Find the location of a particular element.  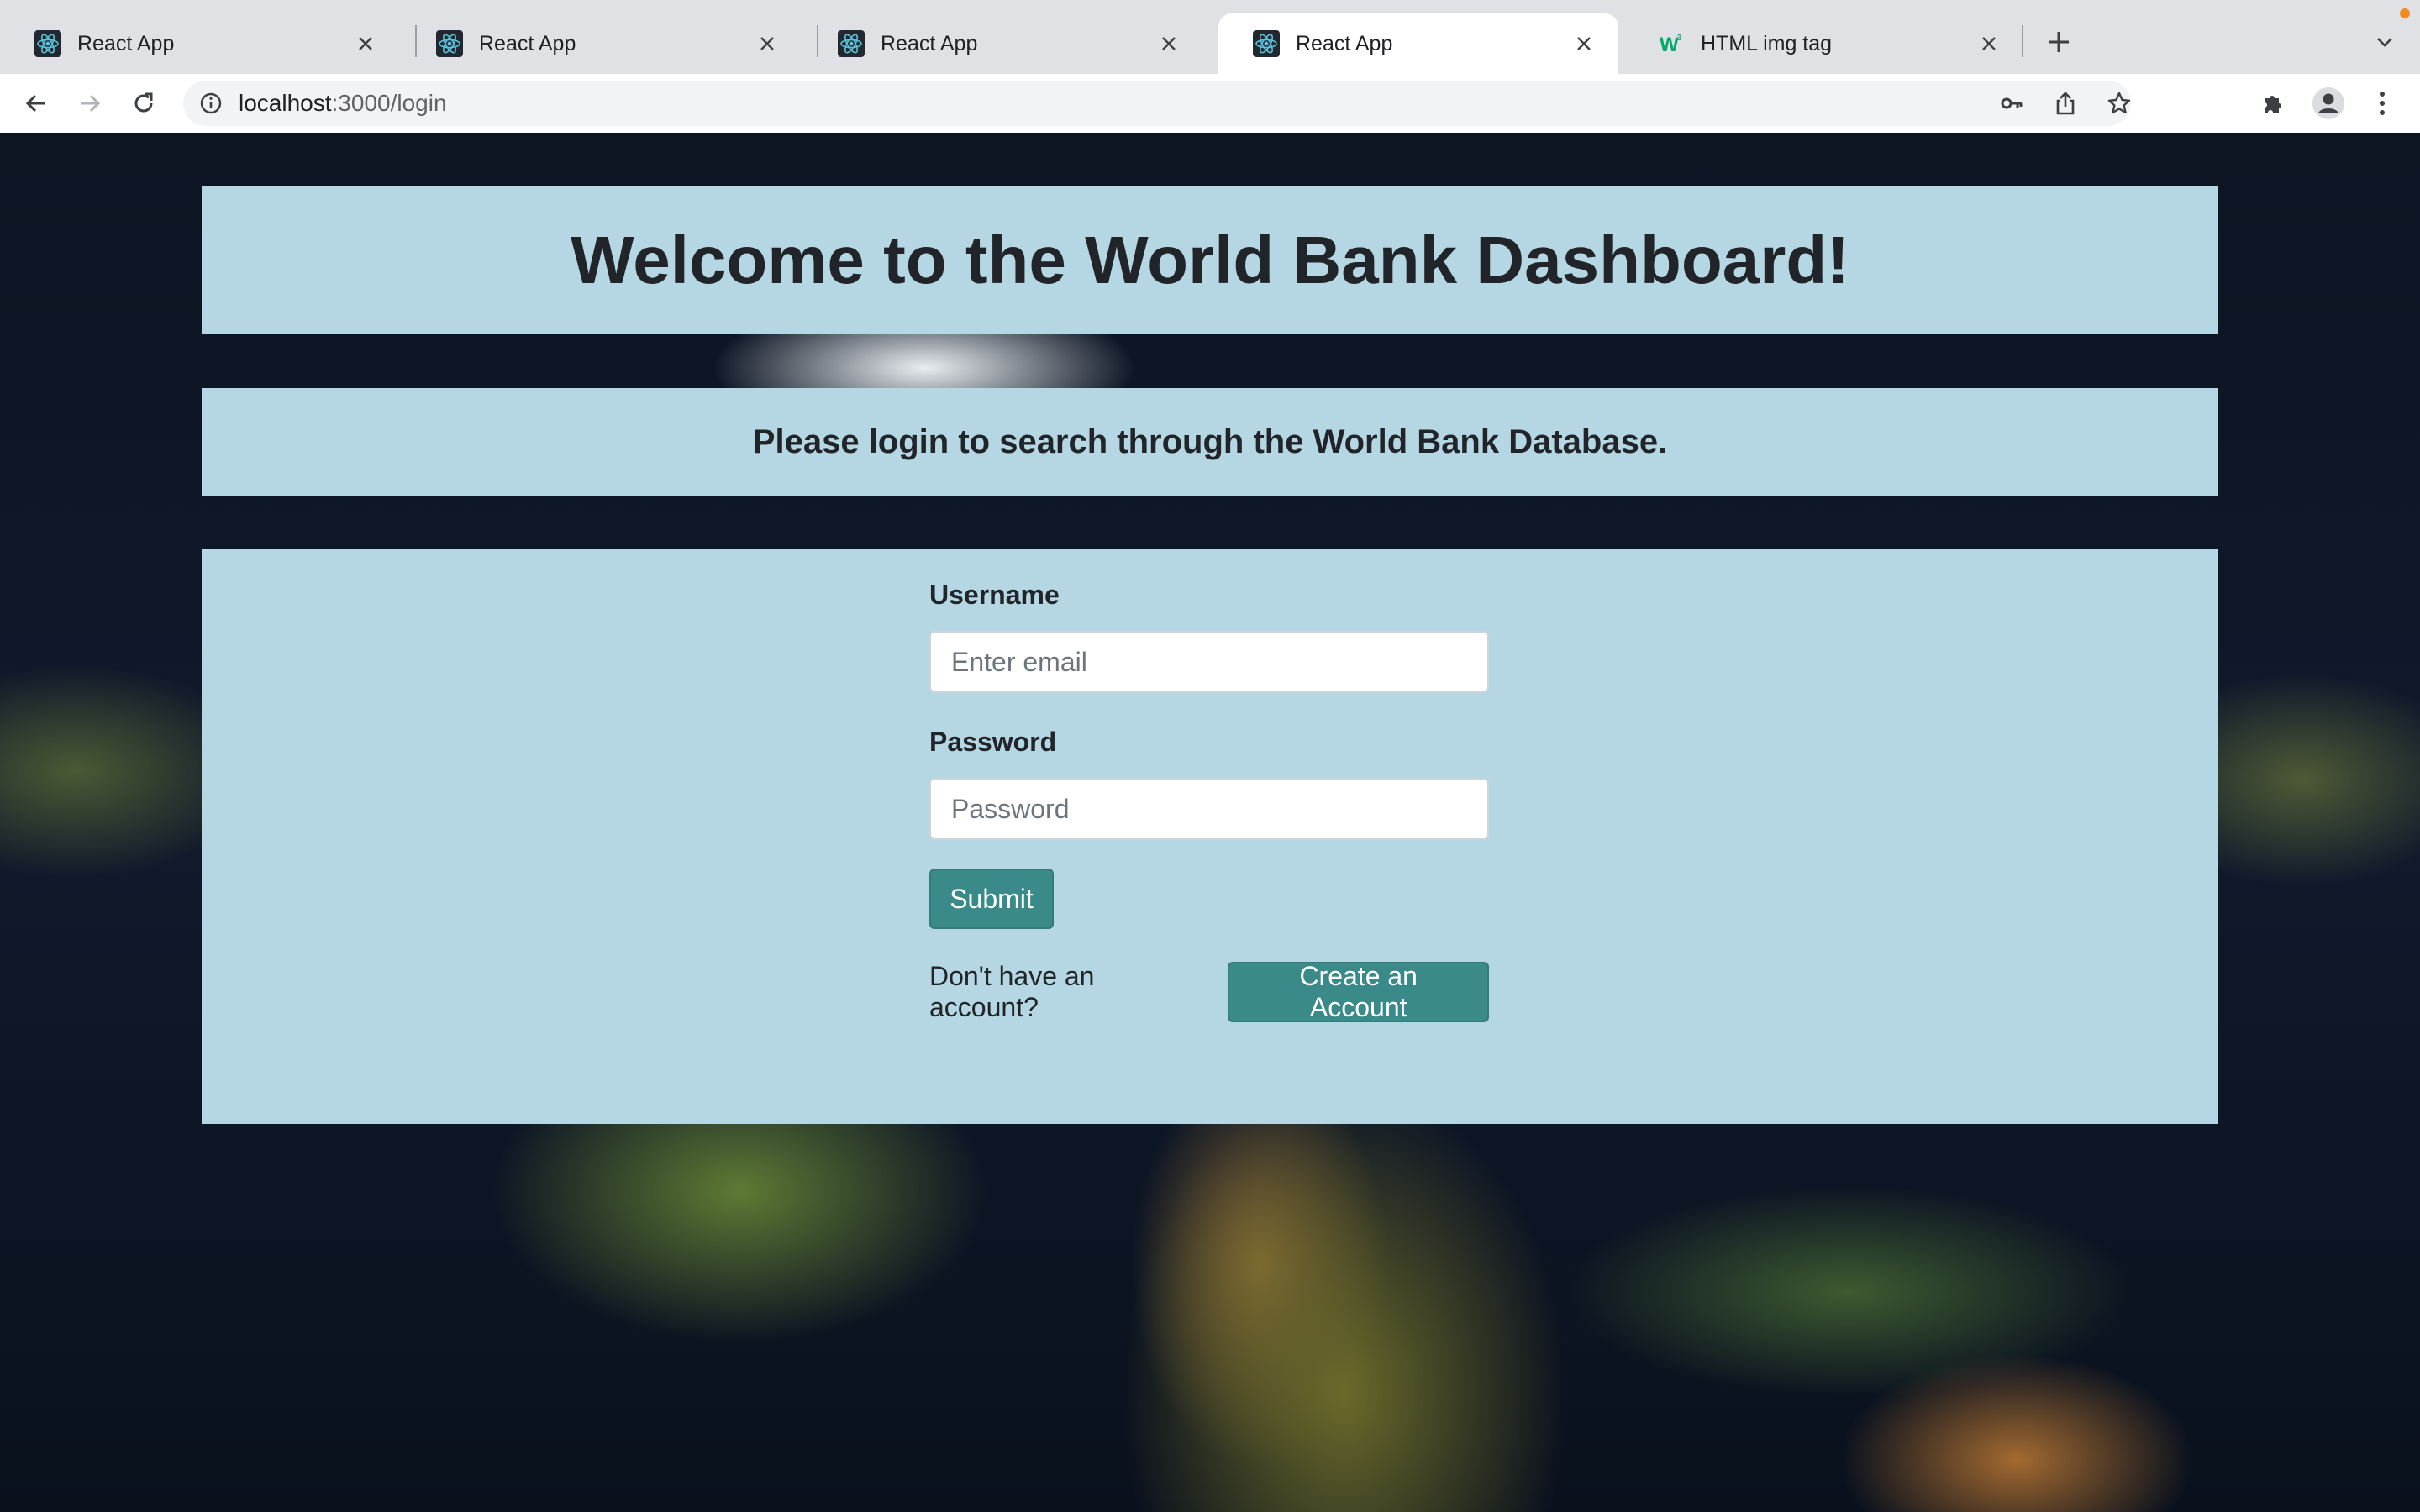

star-icon is located at coordinates (2119, 103).